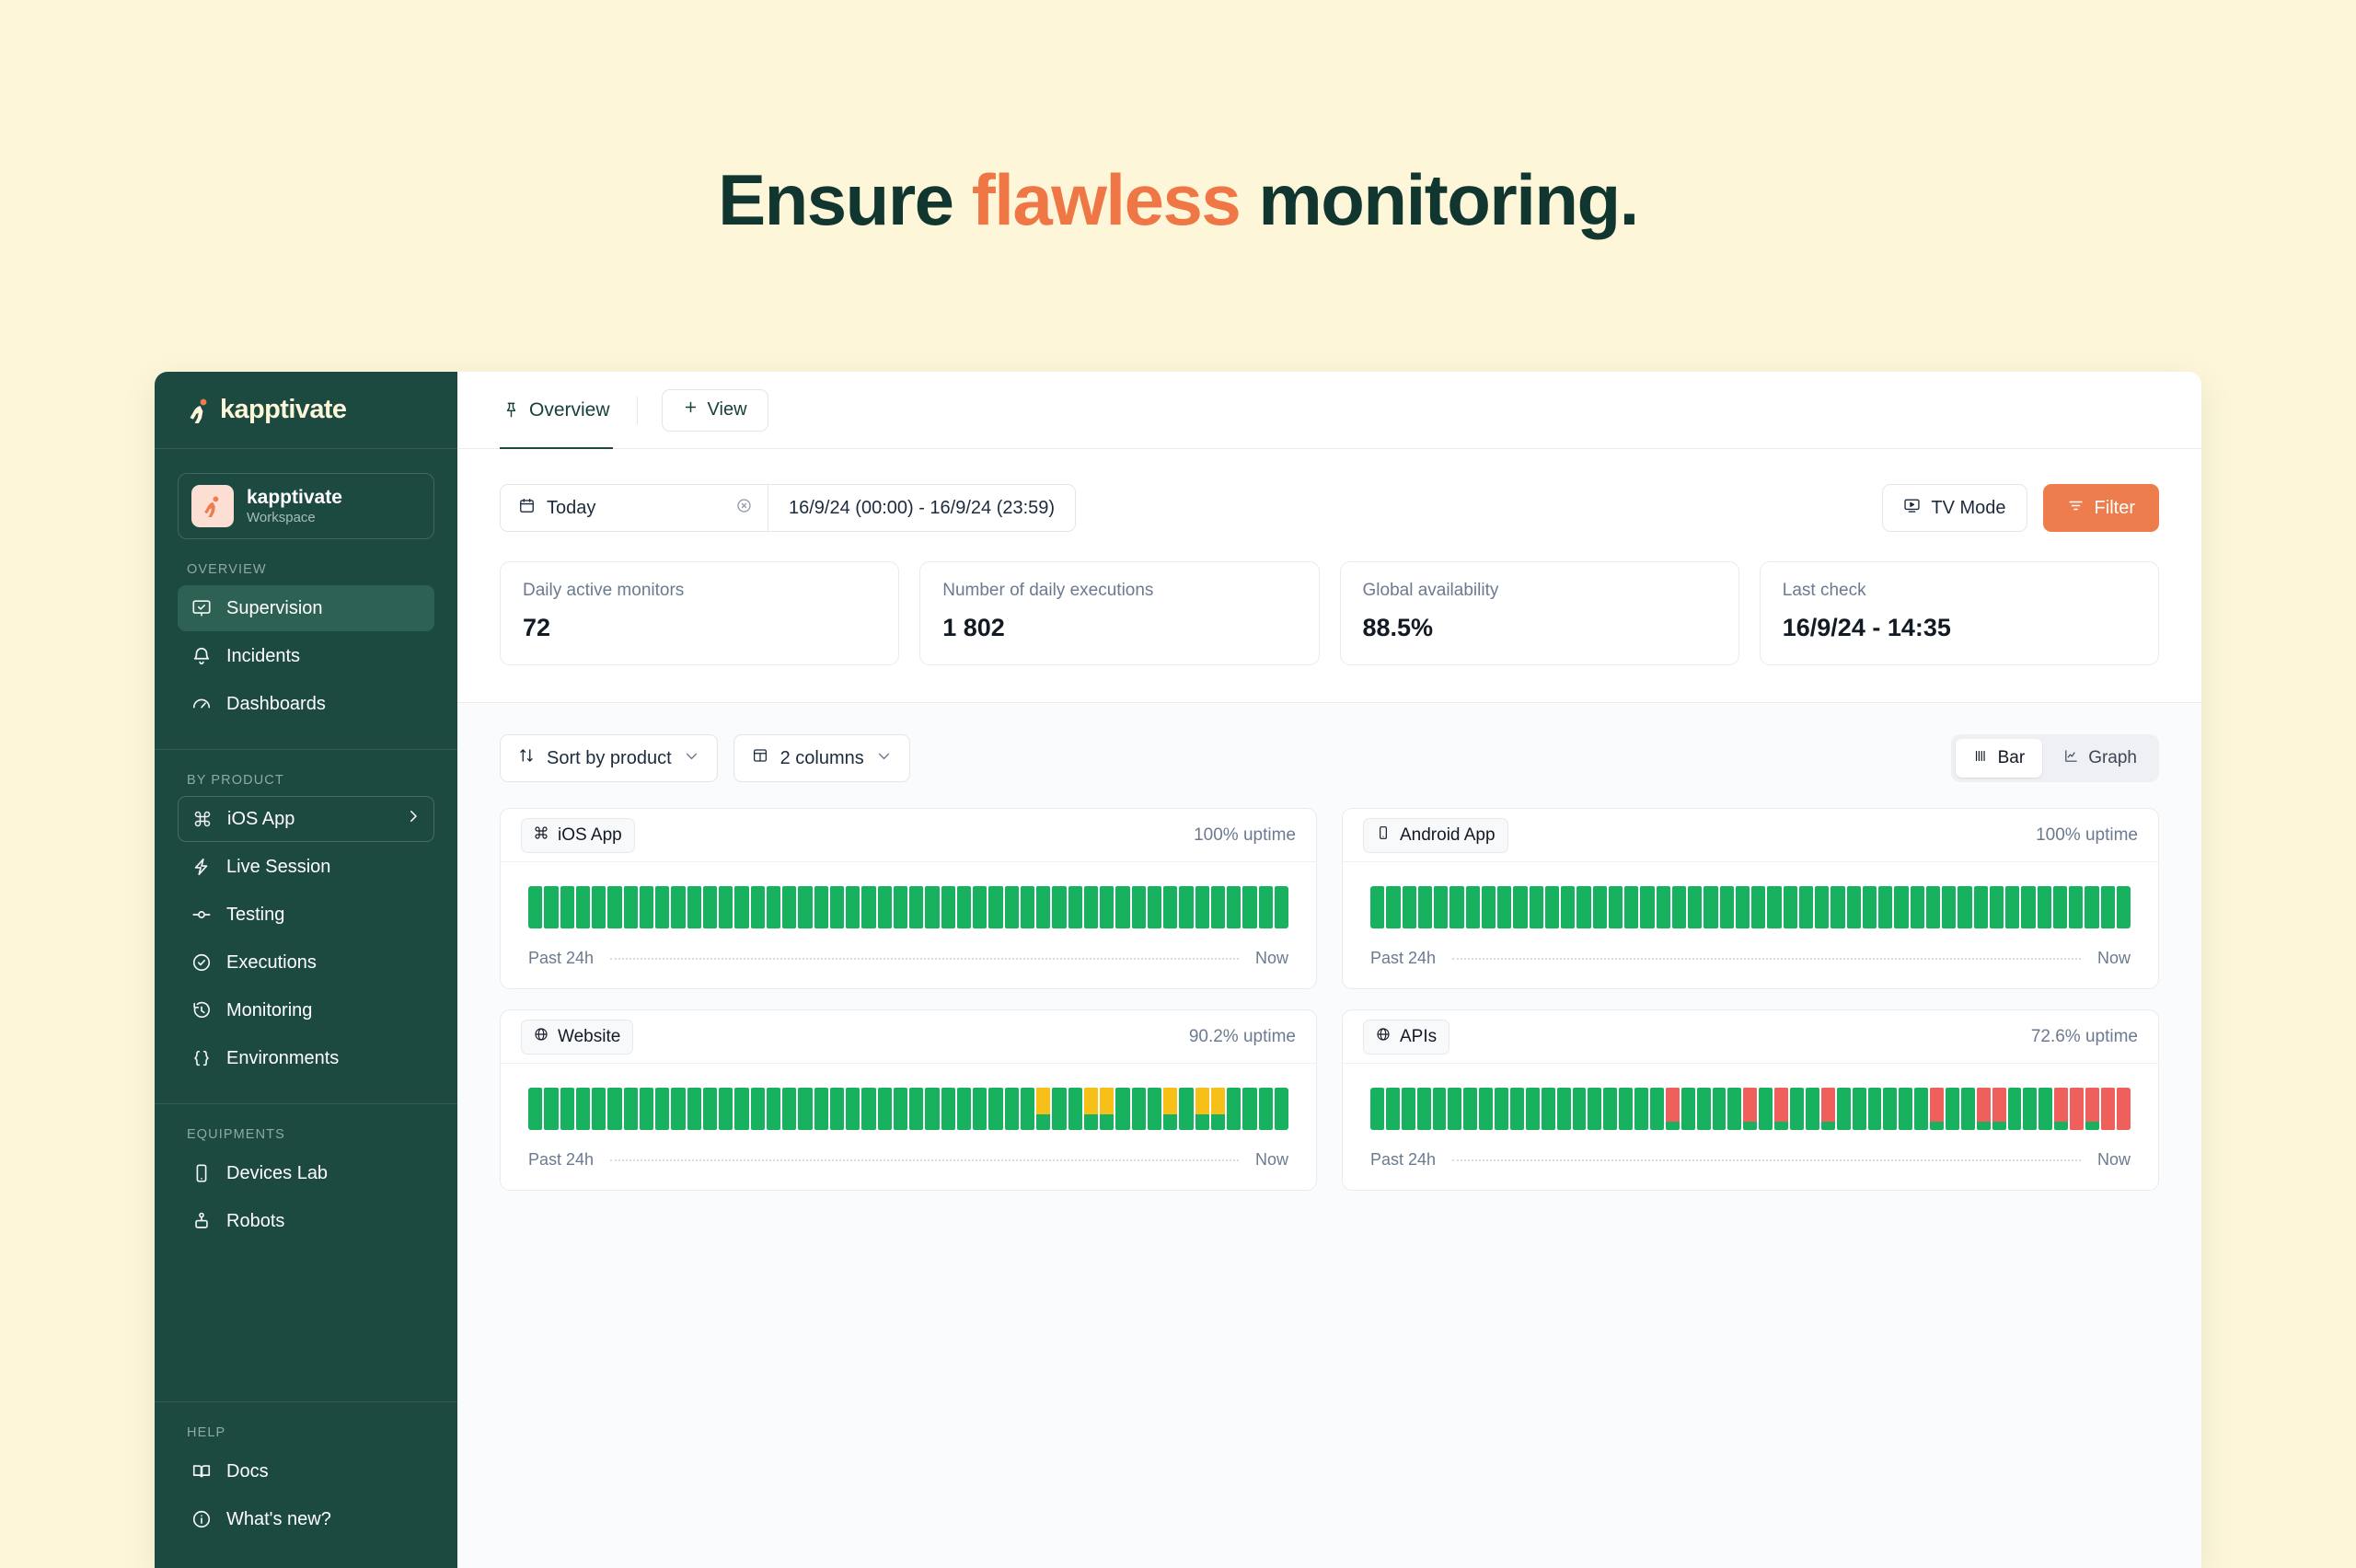 The image size is (2356, 1568). Describe the element at coordinates (2100, 508) in the screenshot. I see `filter-button: Filter` at that location.